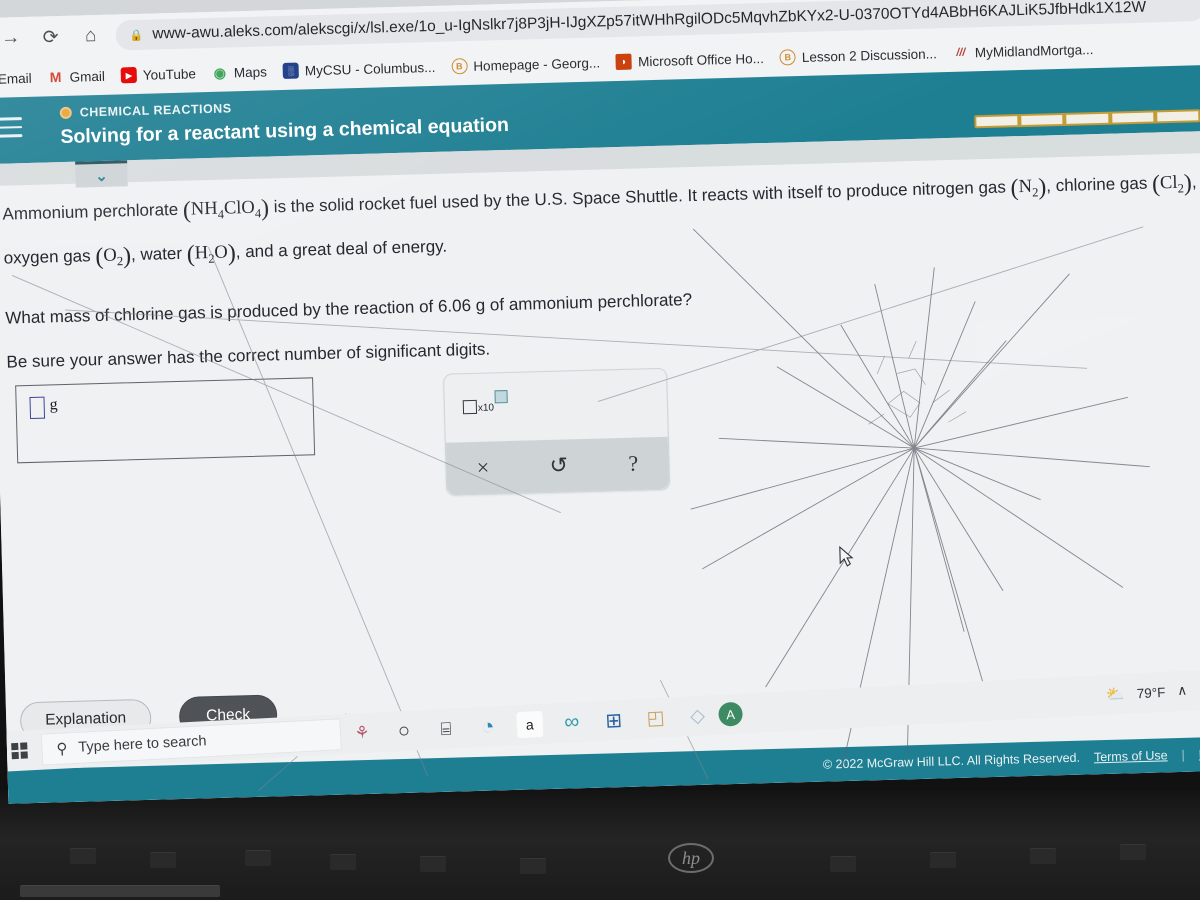 This screenshot has height=900, width=1200. Describe the element at coordinates (1087, 119) in the screenshot. I see `progress-bar` at that location.